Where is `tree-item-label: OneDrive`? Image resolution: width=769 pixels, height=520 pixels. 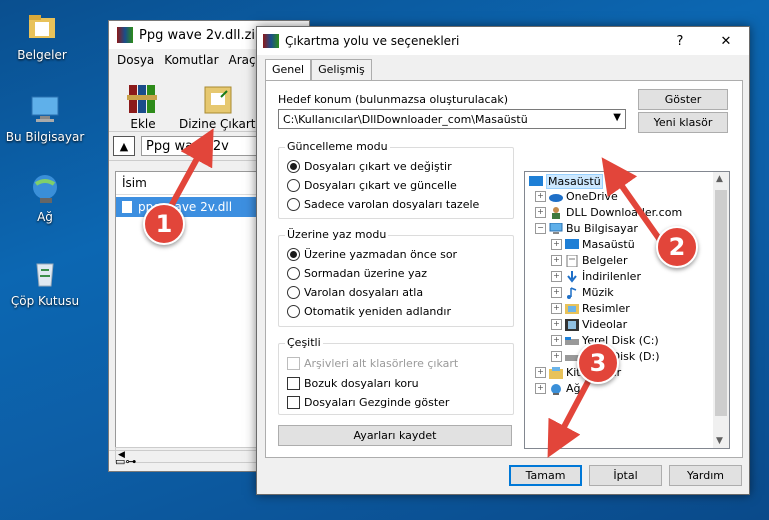
tree-item-label: OneDrive is located at coordinates (592, 196).